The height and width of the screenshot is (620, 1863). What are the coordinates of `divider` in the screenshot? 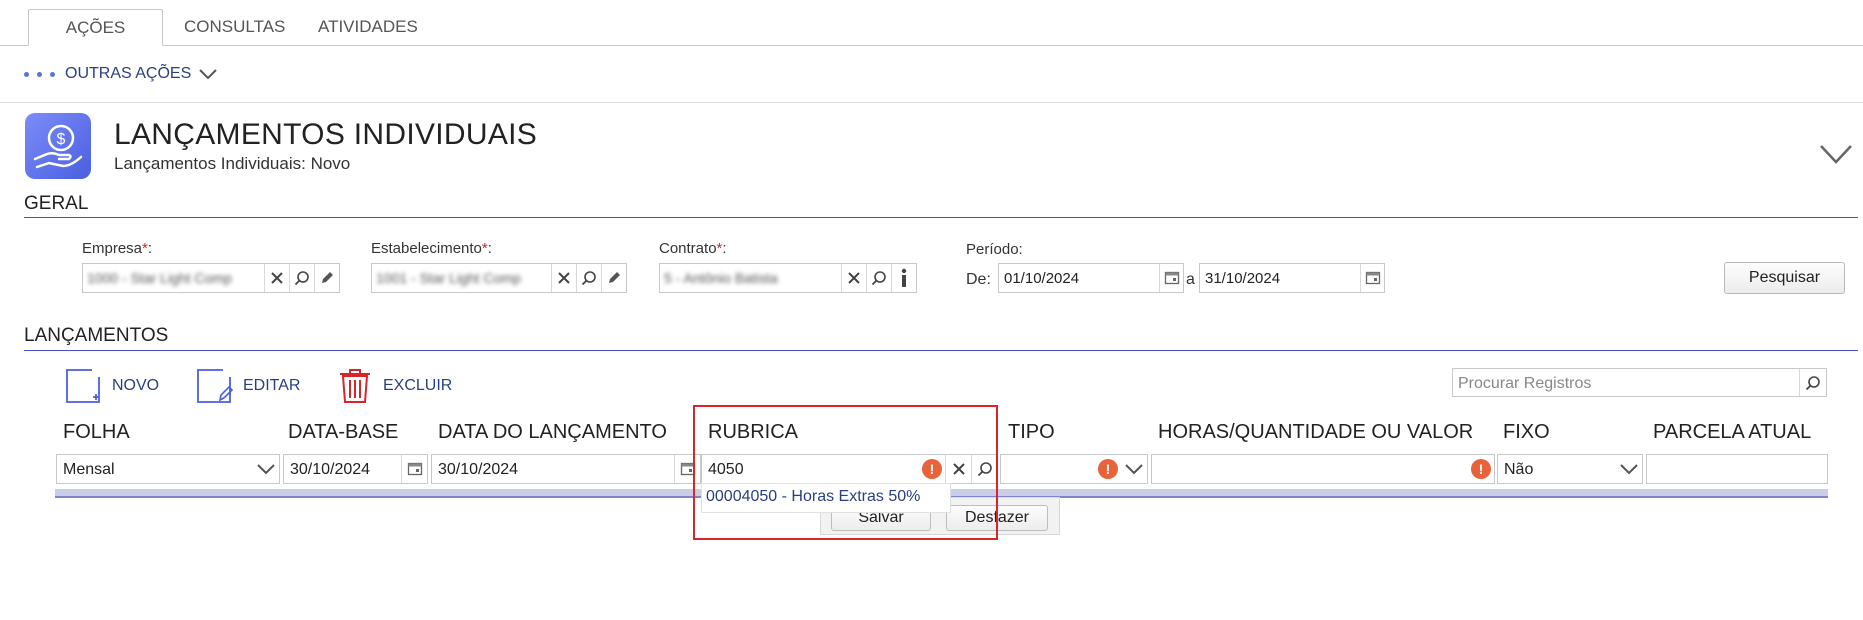 It's located at (931, 102).